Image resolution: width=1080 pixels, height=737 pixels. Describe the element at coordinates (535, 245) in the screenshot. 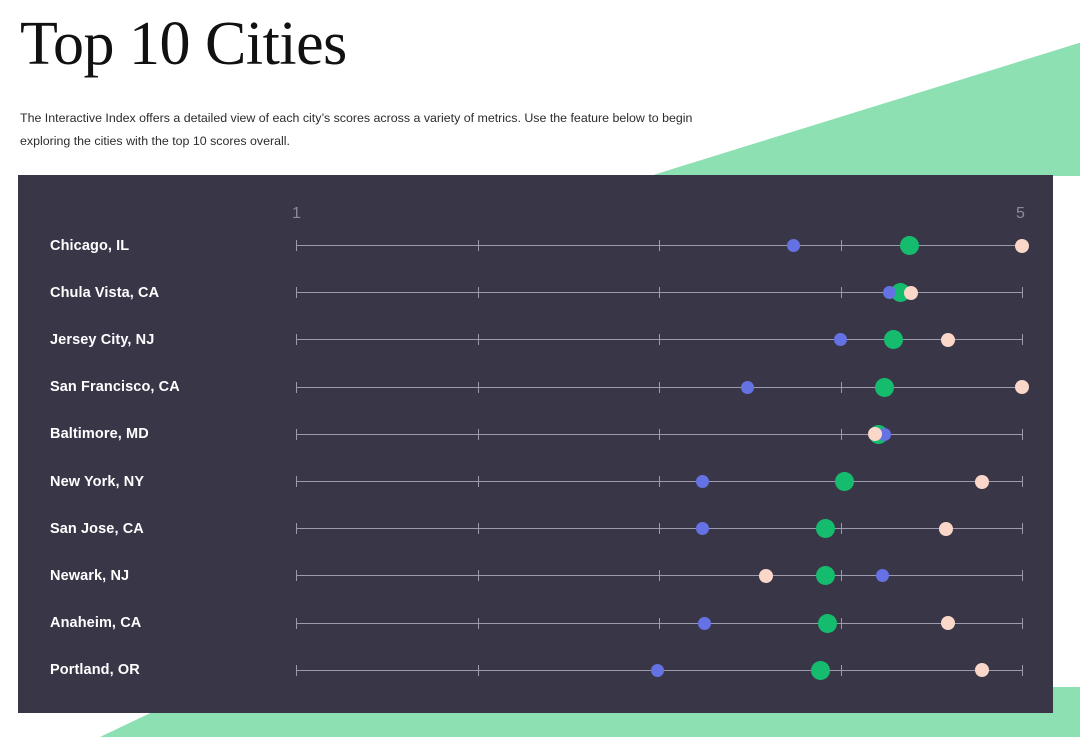

I see `city-row: Chicago, IL` at that location.